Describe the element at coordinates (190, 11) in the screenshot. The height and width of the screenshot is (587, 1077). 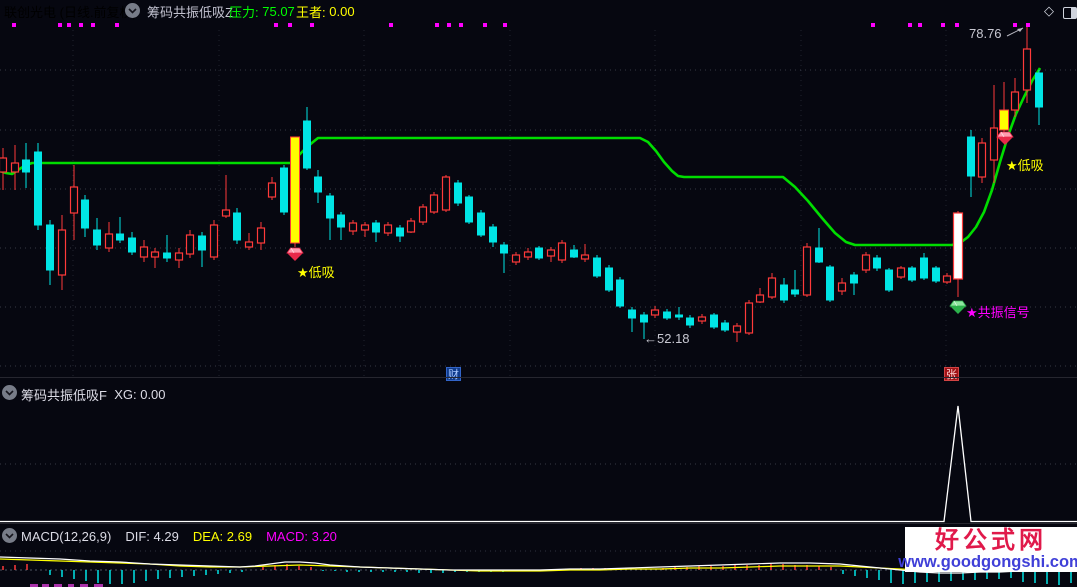
I see `main-indicator-name: 筹码共振低吸Z` at that location.